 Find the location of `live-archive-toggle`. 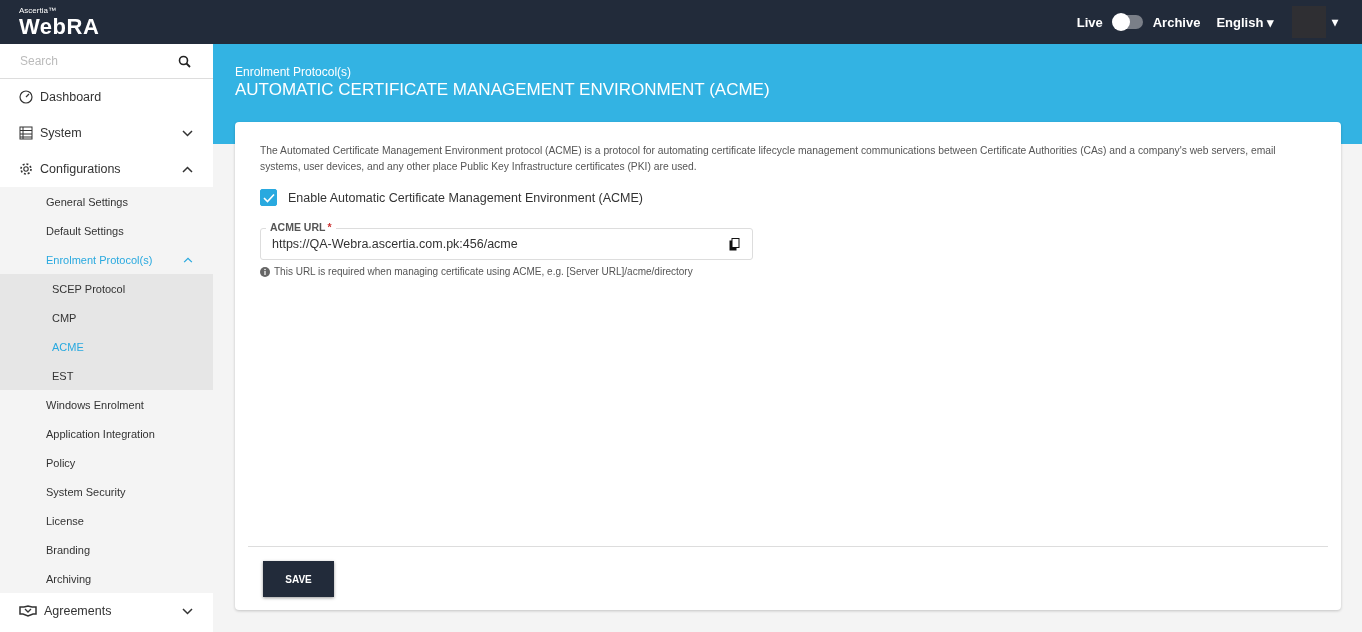

live-archive-toggle is located at coordinates (1127, 22).